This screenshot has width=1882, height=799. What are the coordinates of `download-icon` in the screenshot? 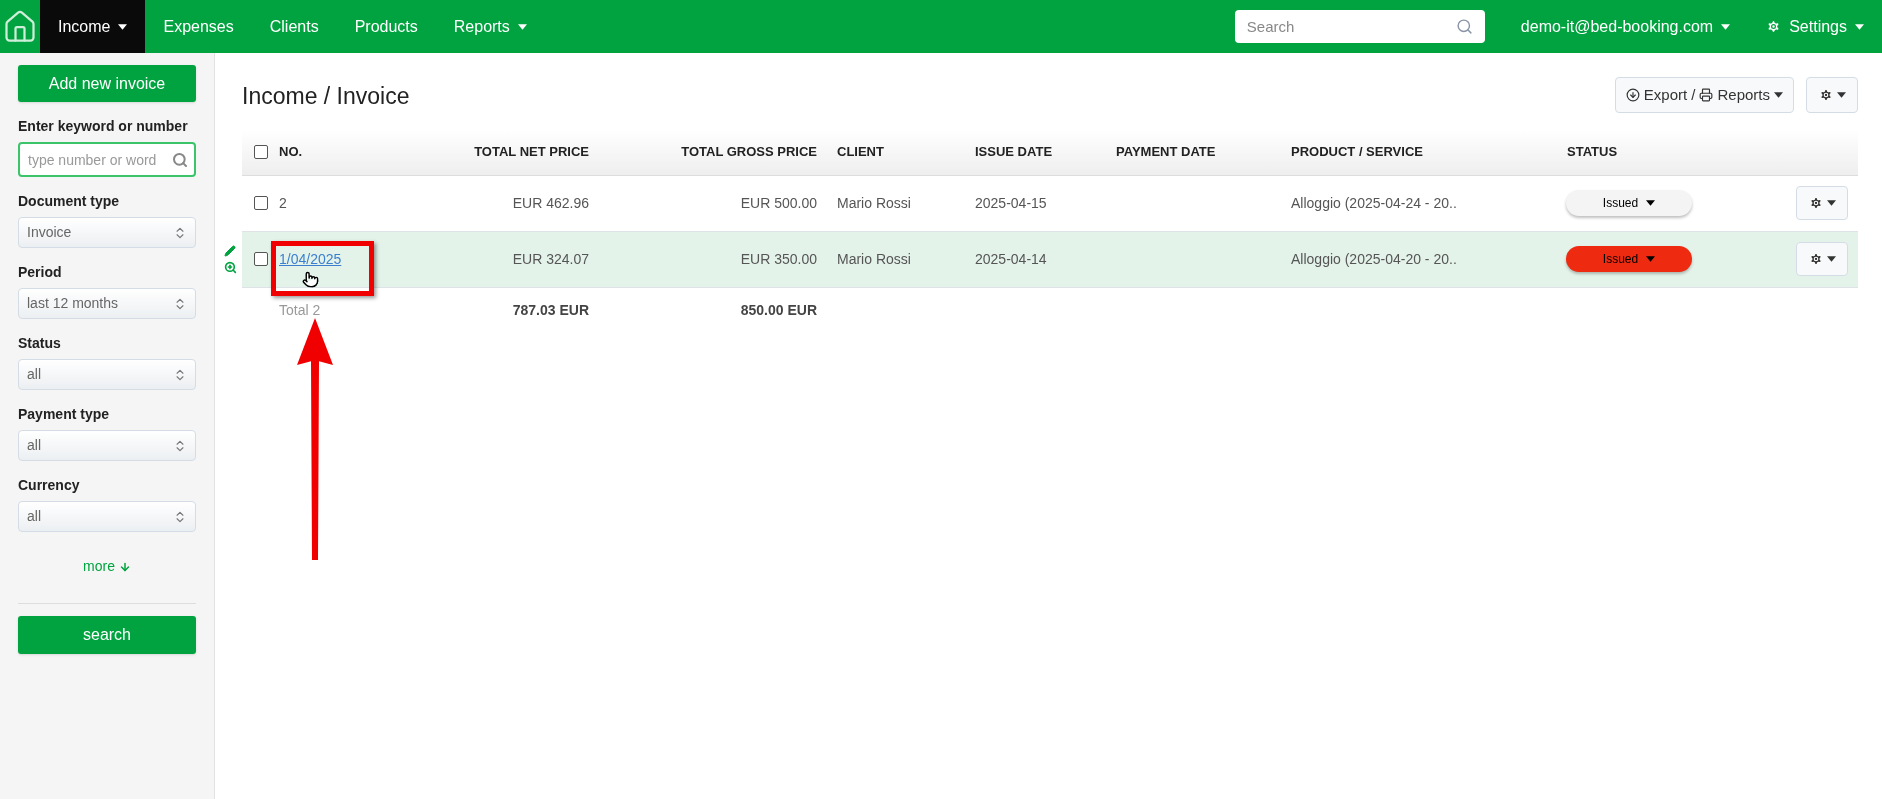 It's located at (1632, 95).